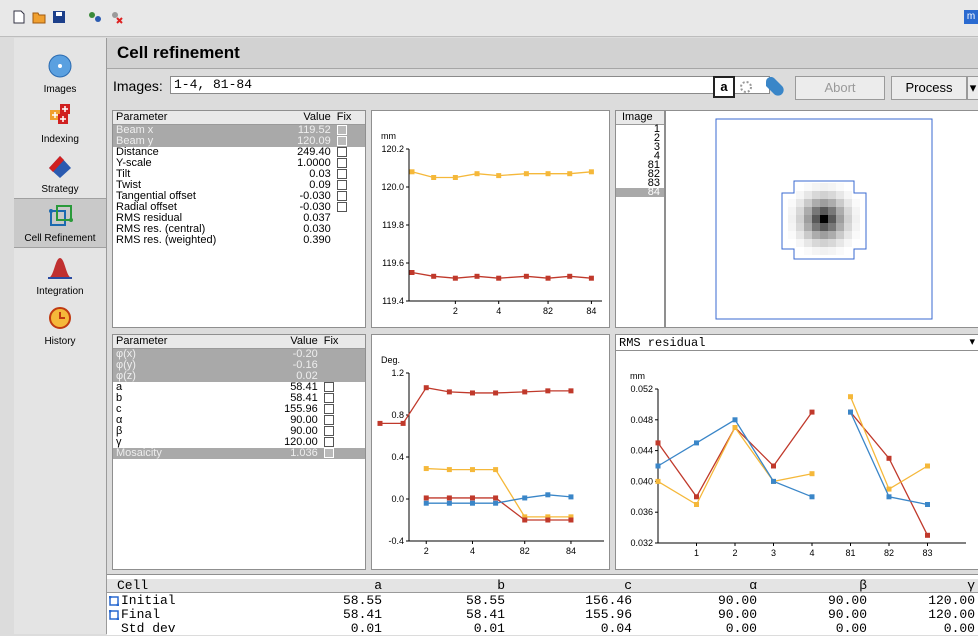  Describe the element at coordinates (239, 387) in the screenshot. I see `table-row: a 58.41` at that location.